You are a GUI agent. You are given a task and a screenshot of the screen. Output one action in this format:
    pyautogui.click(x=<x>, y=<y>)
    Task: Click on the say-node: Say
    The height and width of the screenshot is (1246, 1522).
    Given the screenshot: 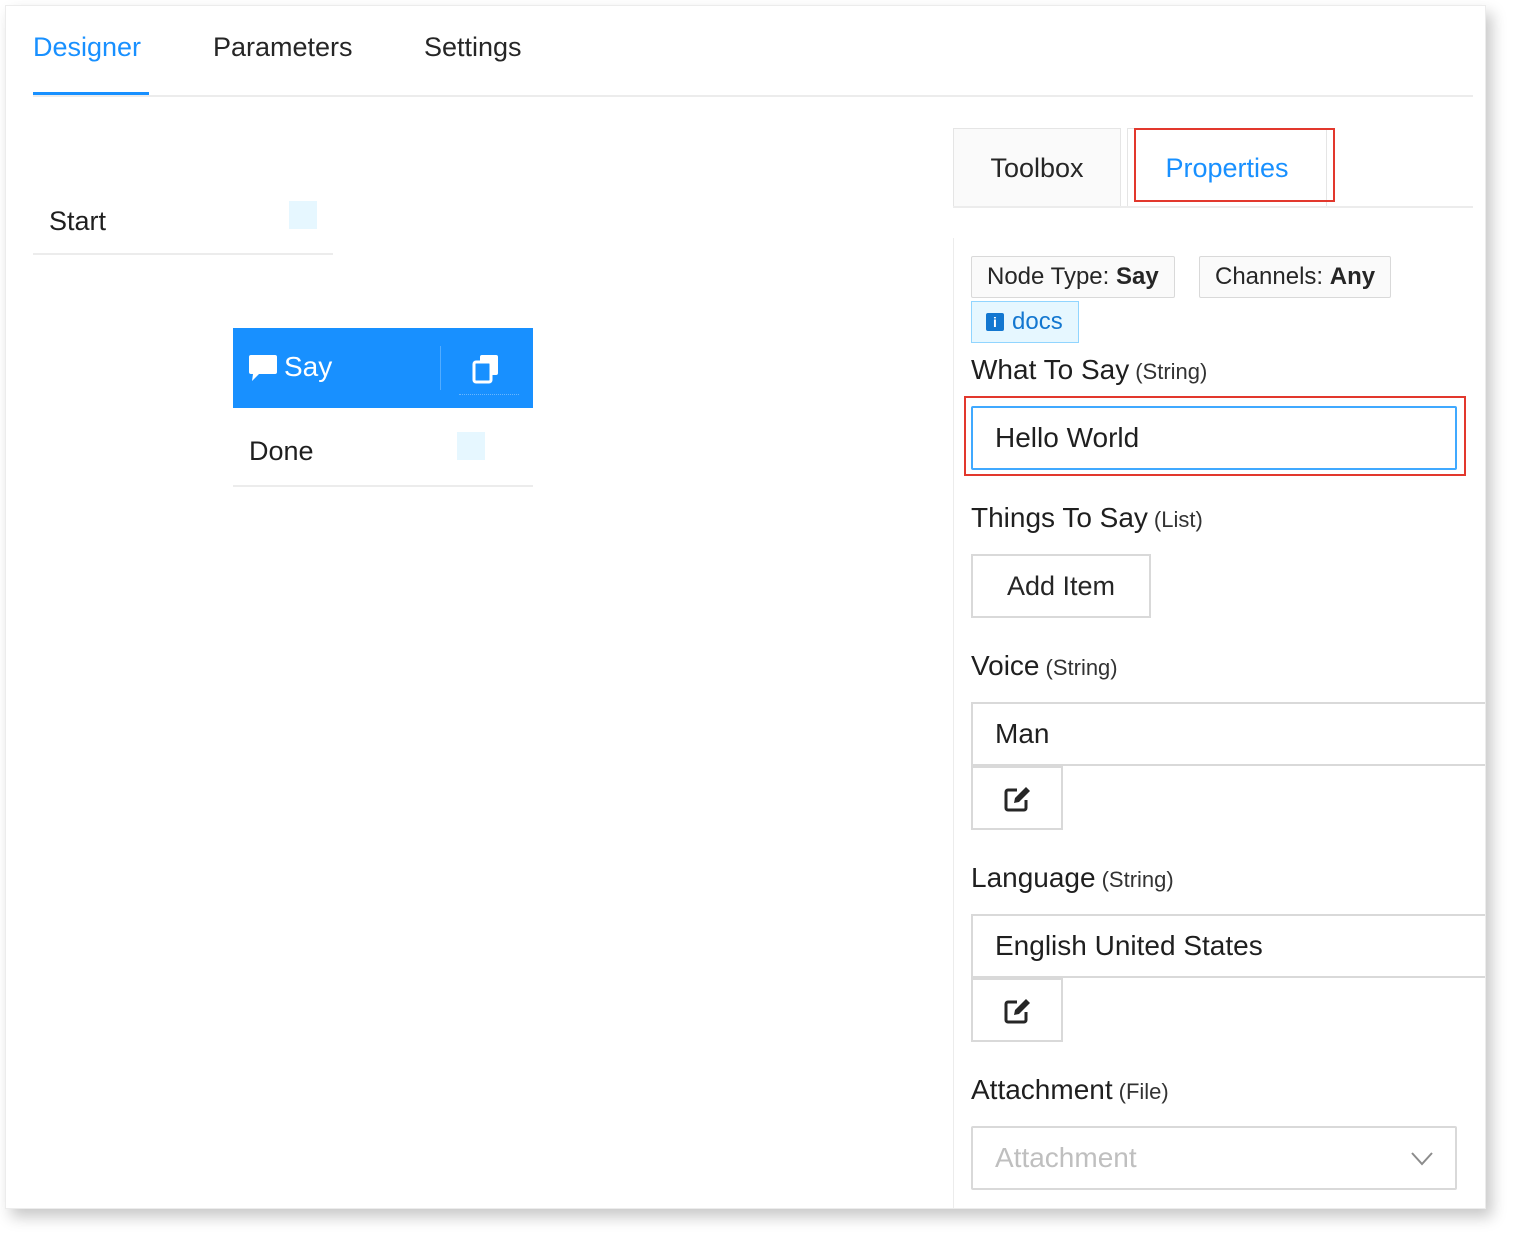 What is the action you would take?
    pyautogui.click(x=383, y=368)
    